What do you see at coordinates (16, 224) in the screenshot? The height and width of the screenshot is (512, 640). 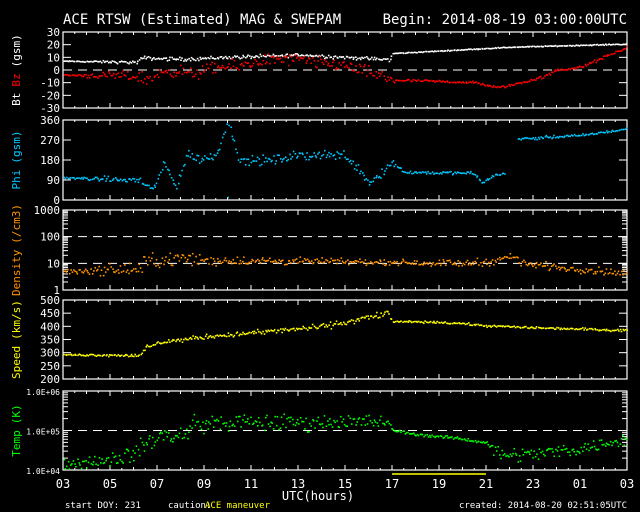 I see `y-axis-label-part: (/cm3)` at bounding box center [16, 224].